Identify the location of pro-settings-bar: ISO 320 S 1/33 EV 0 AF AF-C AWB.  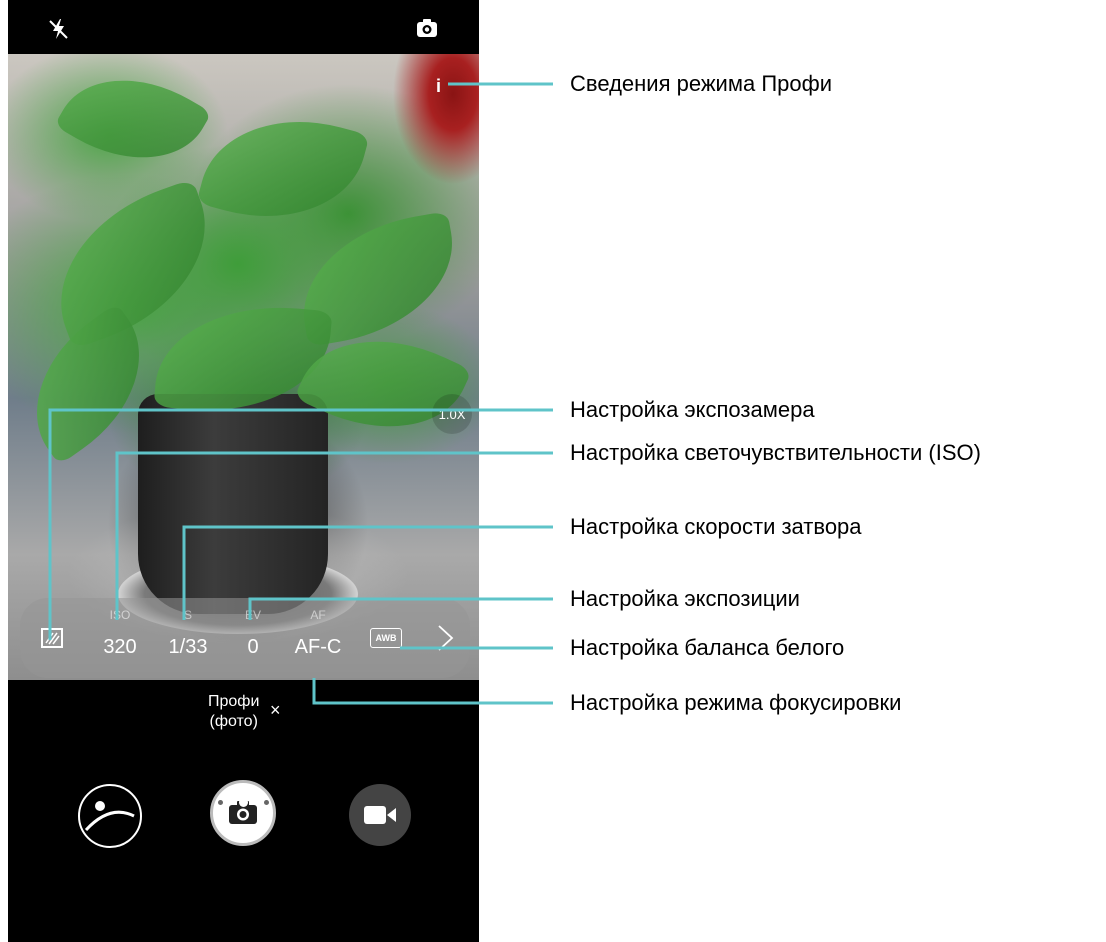
(245, 638).